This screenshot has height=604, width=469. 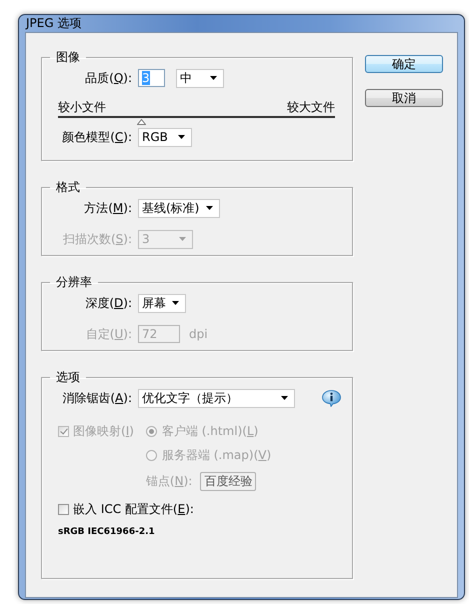 What do you see at coordinates (63, 509) in the screenshot?
I see `checkbox` at bounding box center [63, 509].